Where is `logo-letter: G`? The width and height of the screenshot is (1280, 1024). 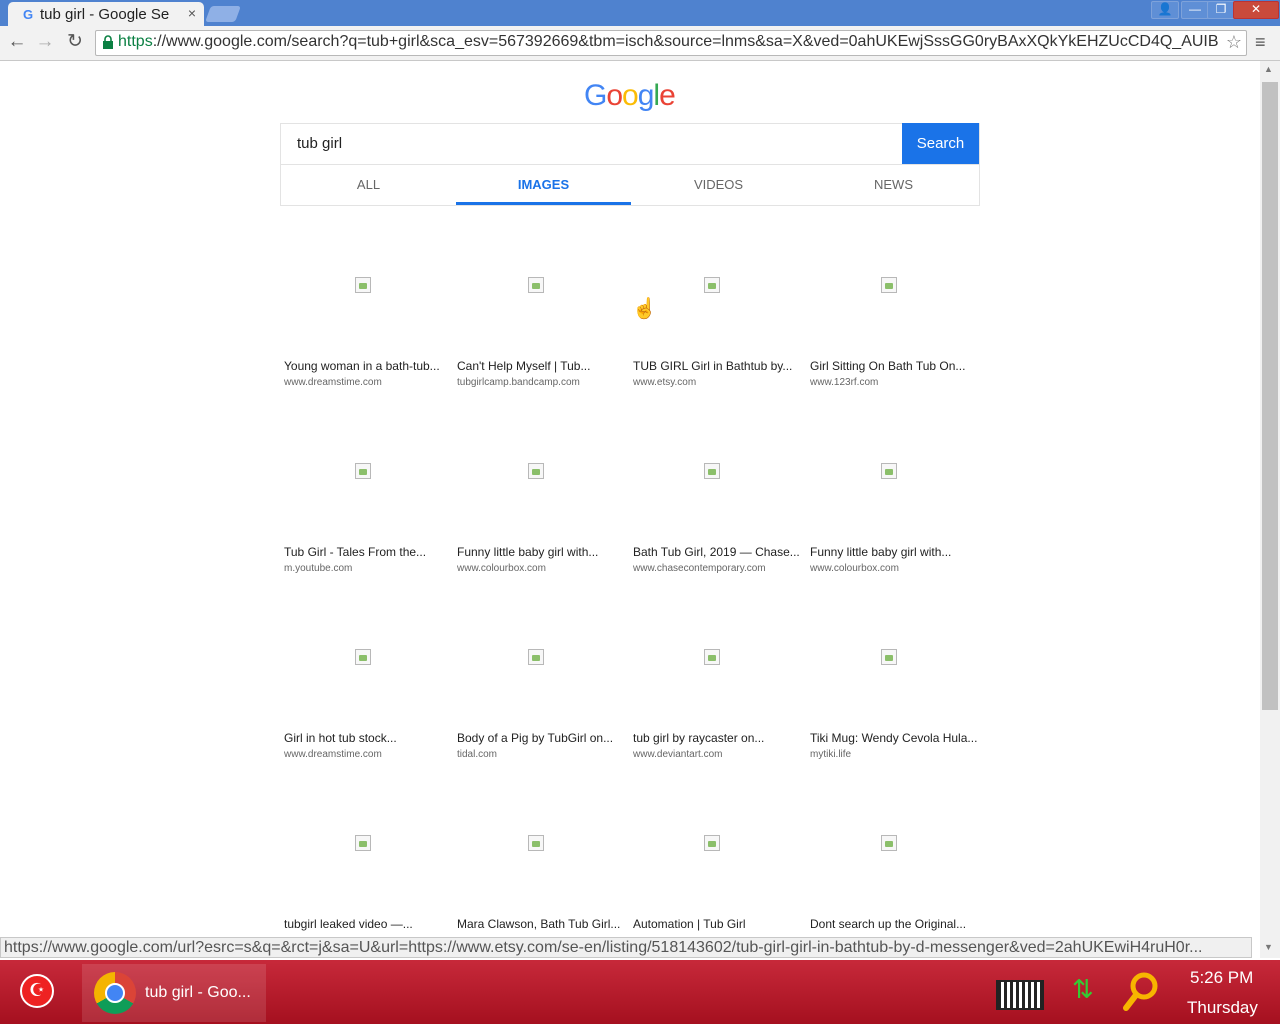 logo-letter: G is located at coordinates (595, 95).